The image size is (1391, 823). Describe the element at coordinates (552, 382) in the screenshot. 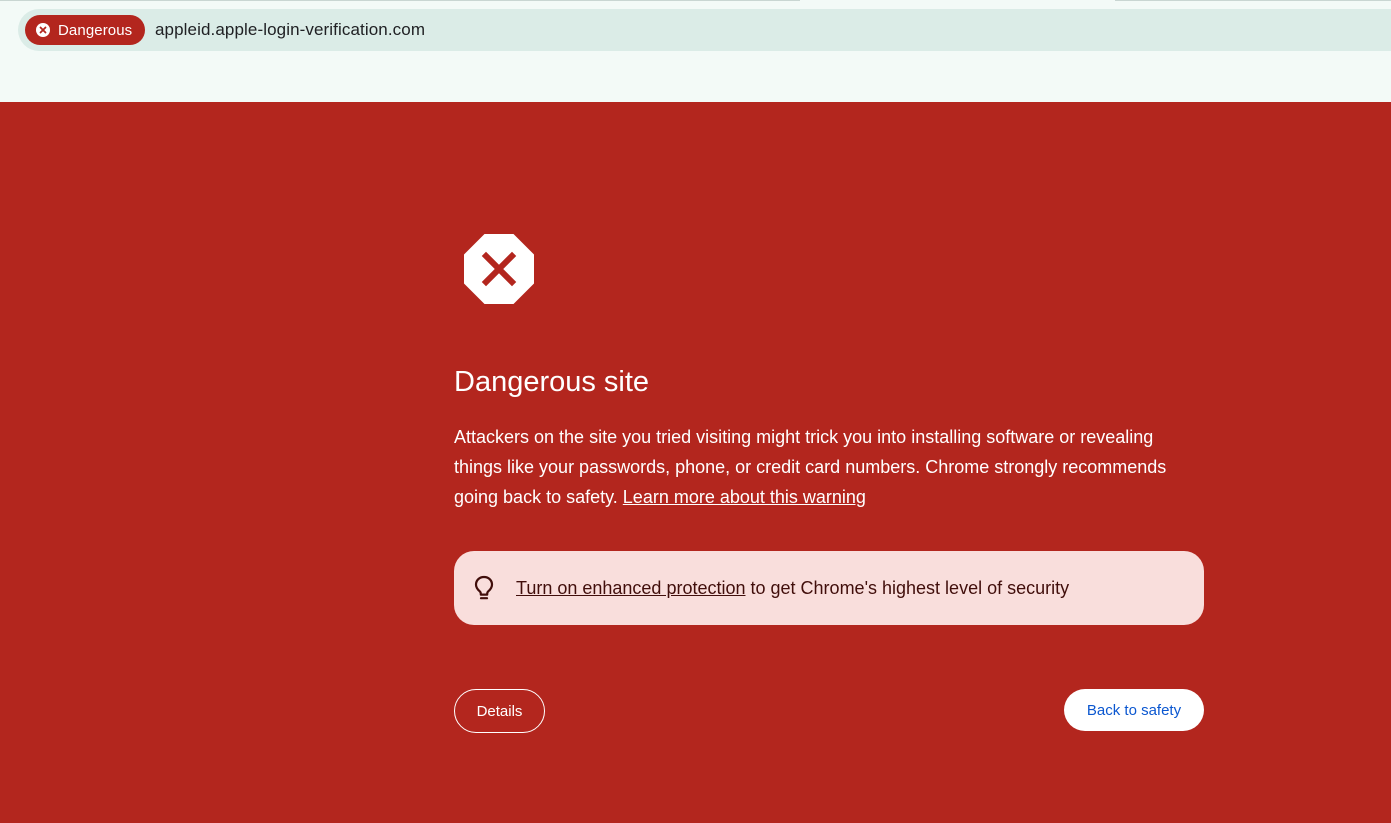

I see `page-title: Dangerous site` at that location.